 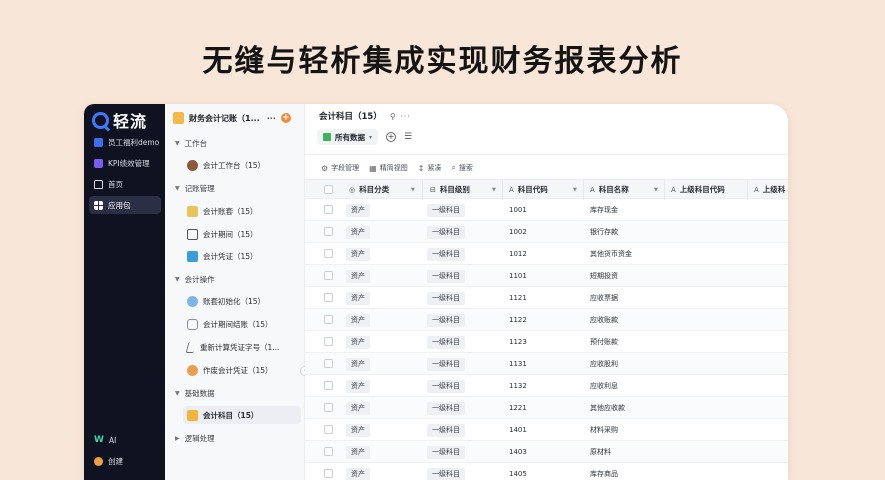 What do you see at coordinates (242, 211) in the screenshot?
I see `nav-item-books: 会计账套（15）` at bounding box center [242, 211].